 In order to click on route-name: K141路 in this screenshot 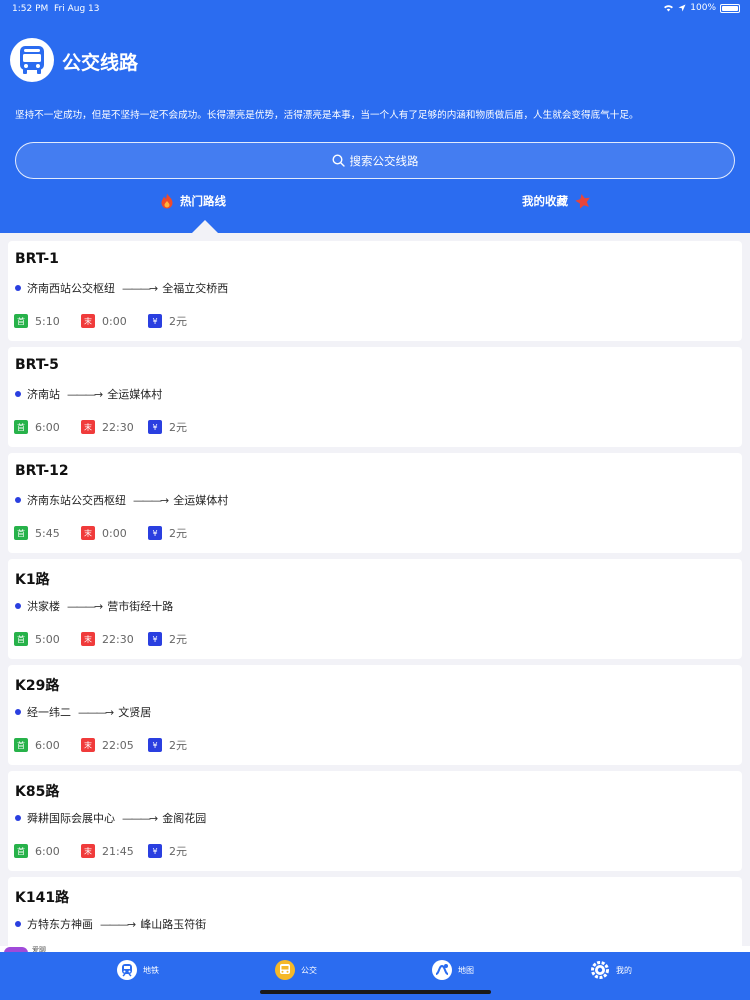, I will do `click(42, 898)`.